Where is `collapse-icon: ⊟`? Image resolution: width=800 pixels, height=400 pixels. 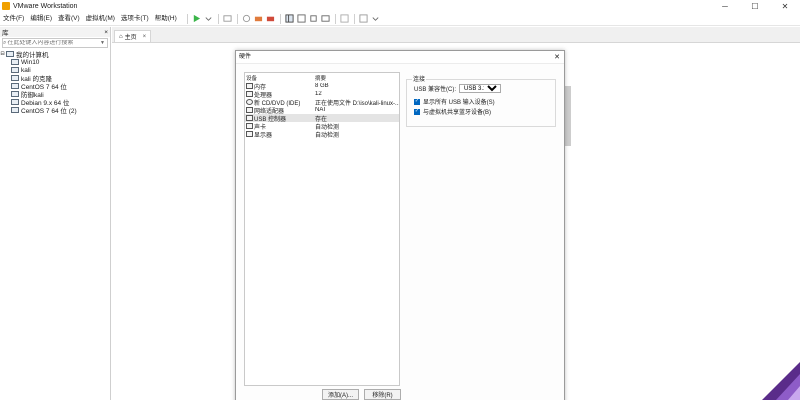
collapse-icon: ⊟ is located at coordinates (2, 54).